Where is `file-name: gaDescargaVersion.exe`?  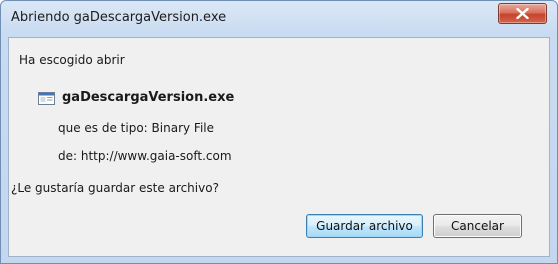 file-name: gaDescargaVersion.exe is located at coordinates (148, 97).